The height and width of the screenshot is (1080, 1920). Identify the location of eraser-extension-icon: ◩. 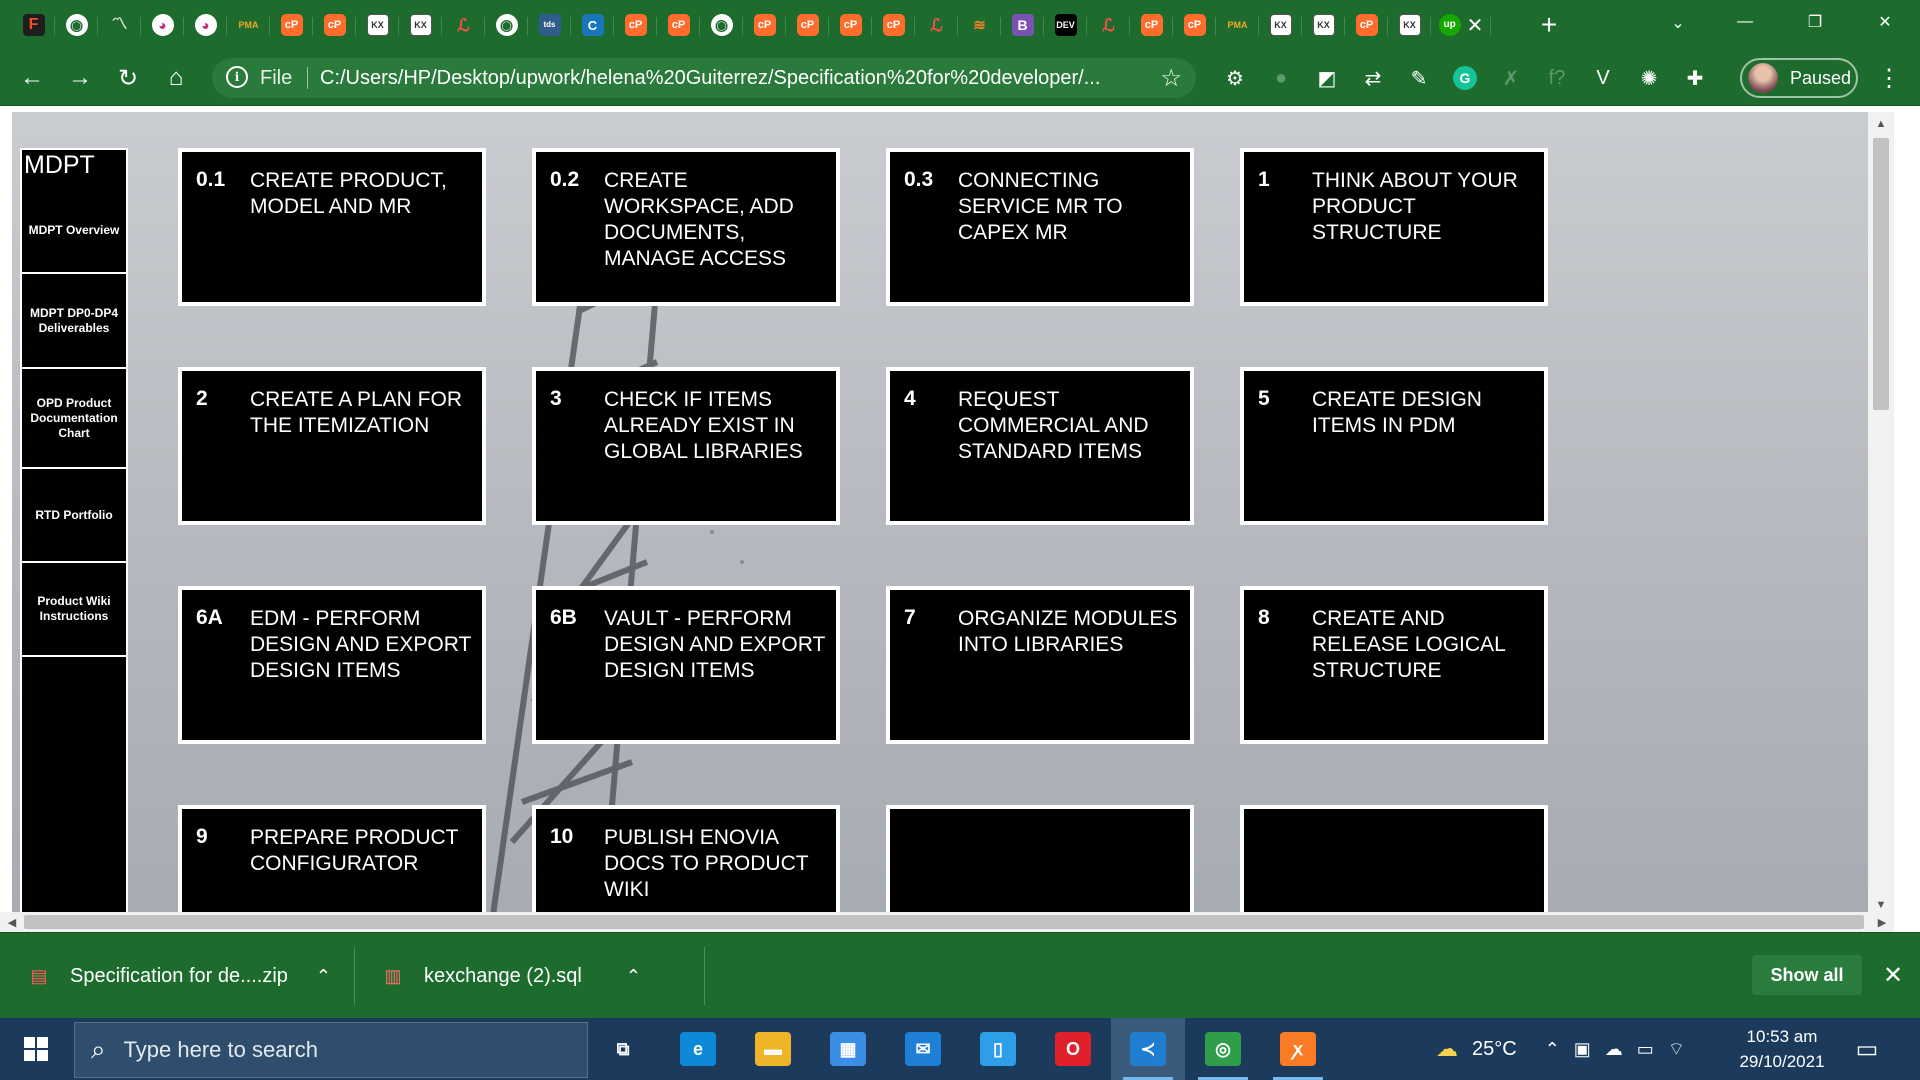
(1327, 78).